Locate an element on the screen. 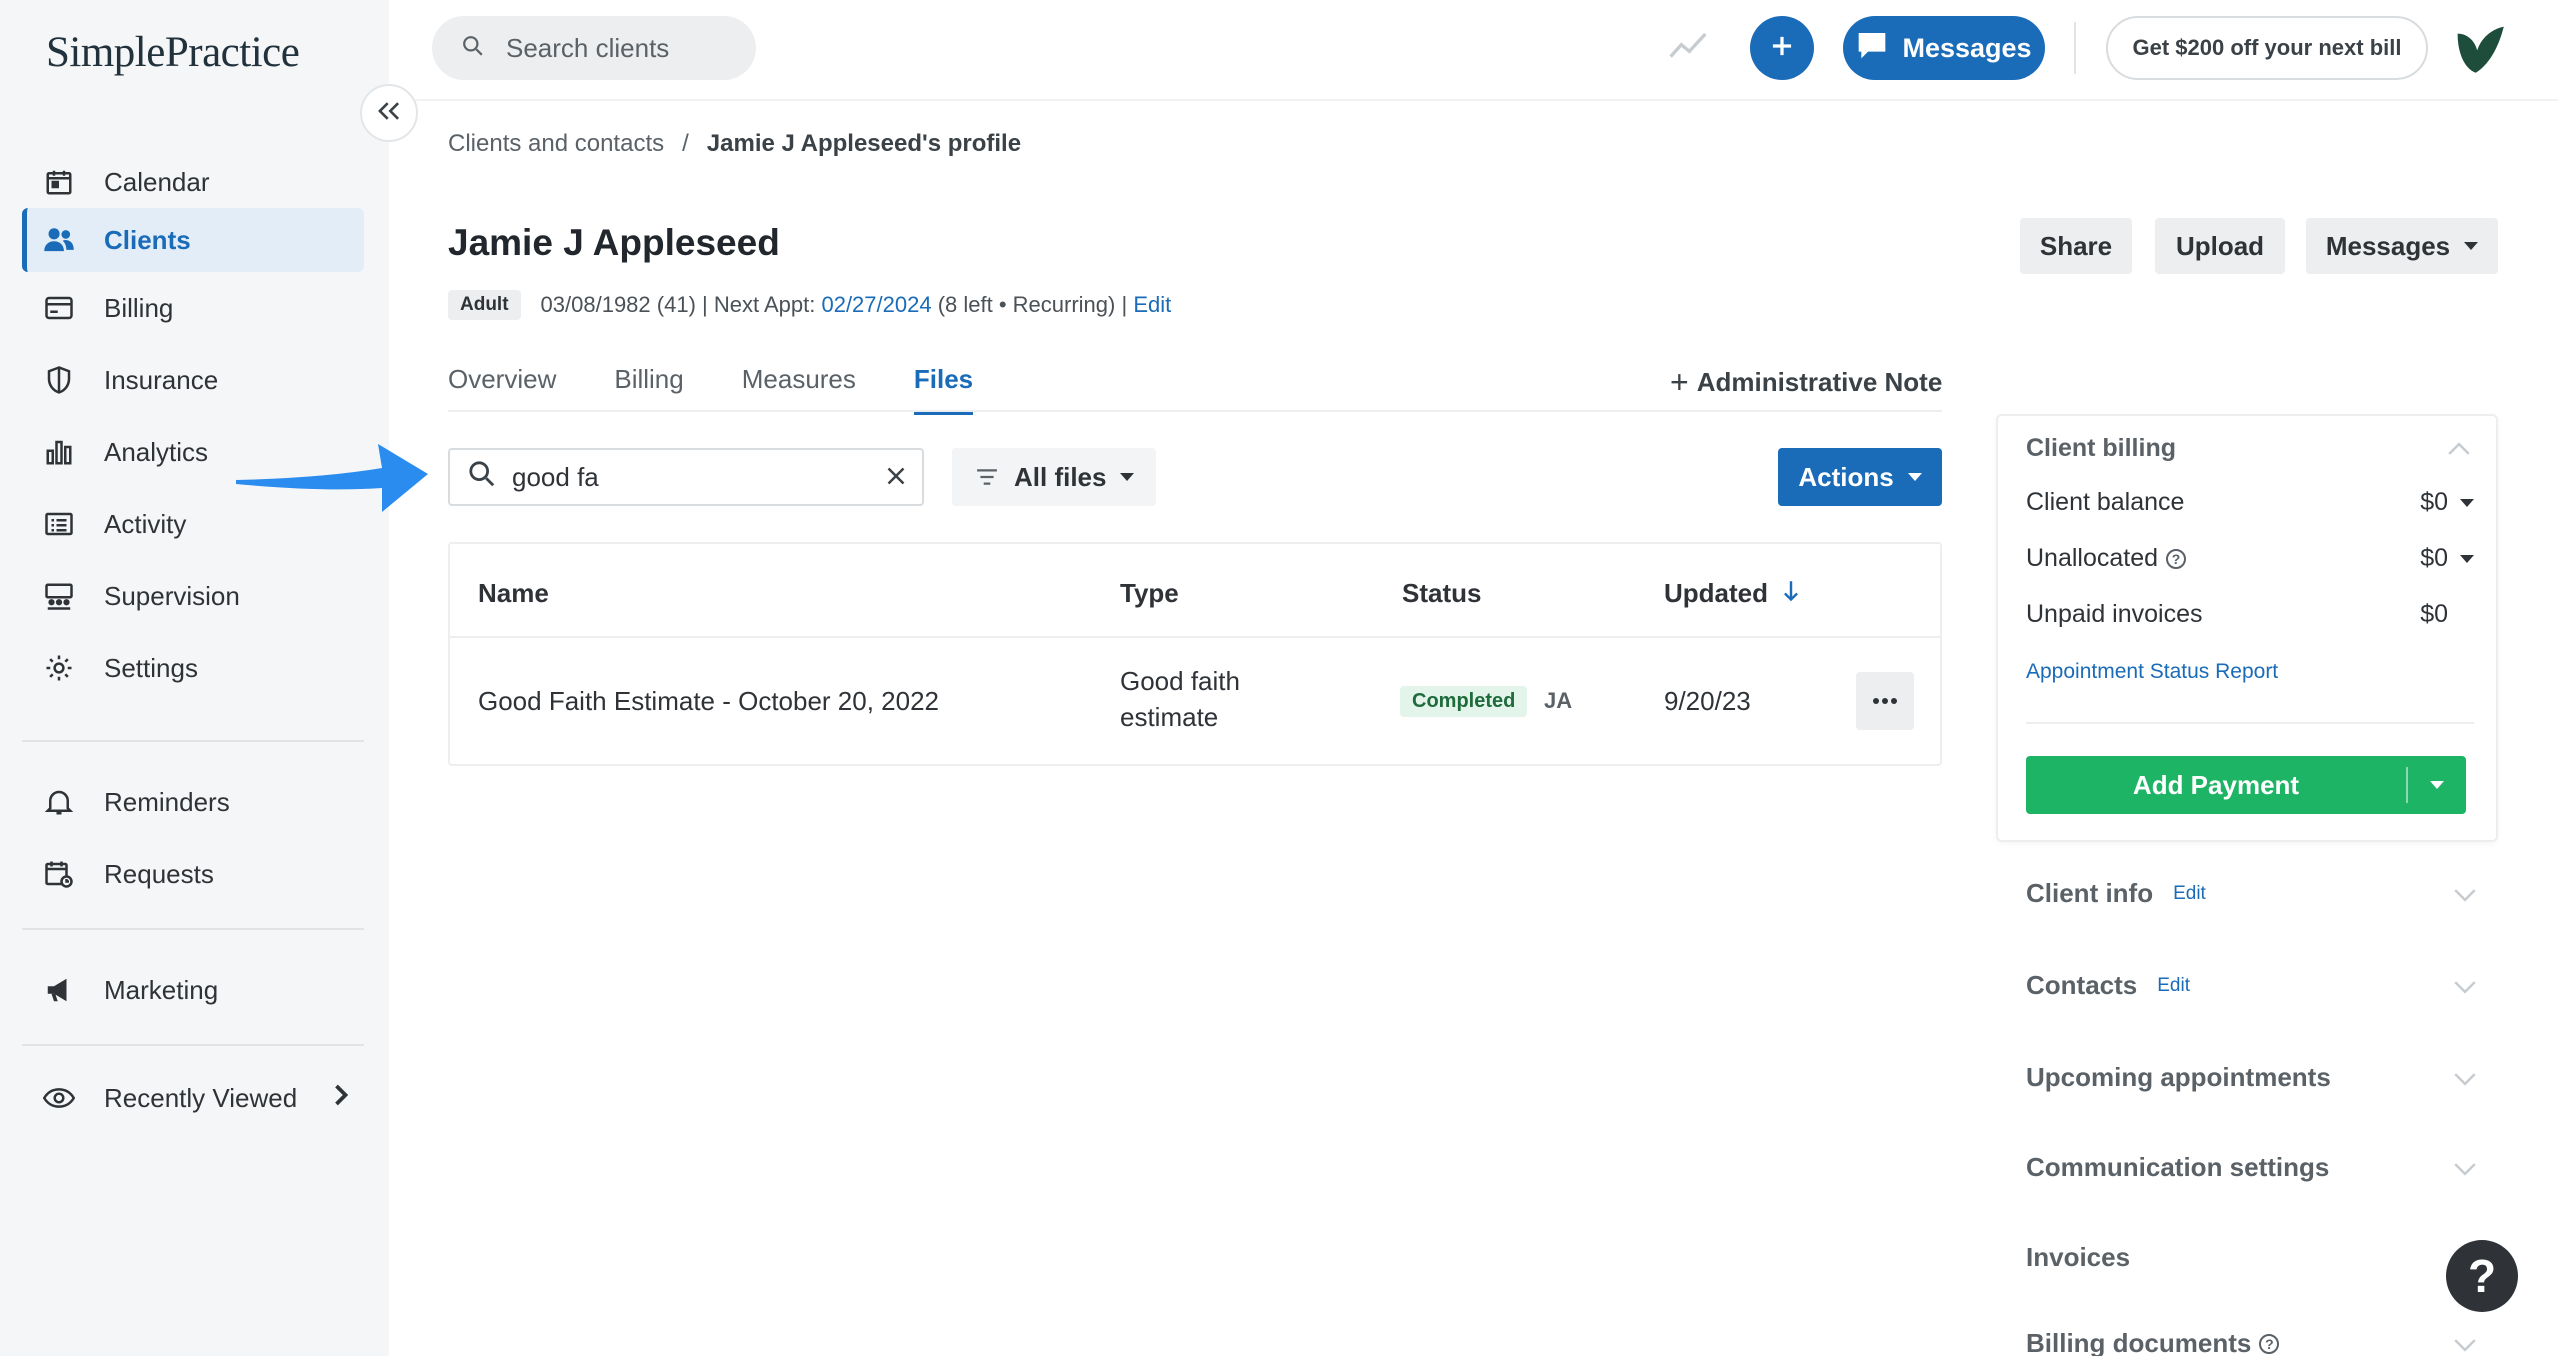 The height and width of the screenshot is (1356, 2558). gear-icon is located at coordinates (59, 668).